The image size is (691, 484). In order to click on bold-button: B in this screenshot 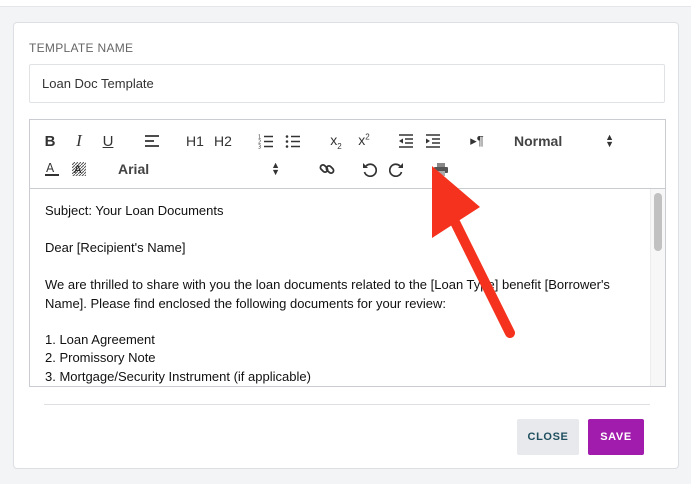, I will do `click(50, 141)`.